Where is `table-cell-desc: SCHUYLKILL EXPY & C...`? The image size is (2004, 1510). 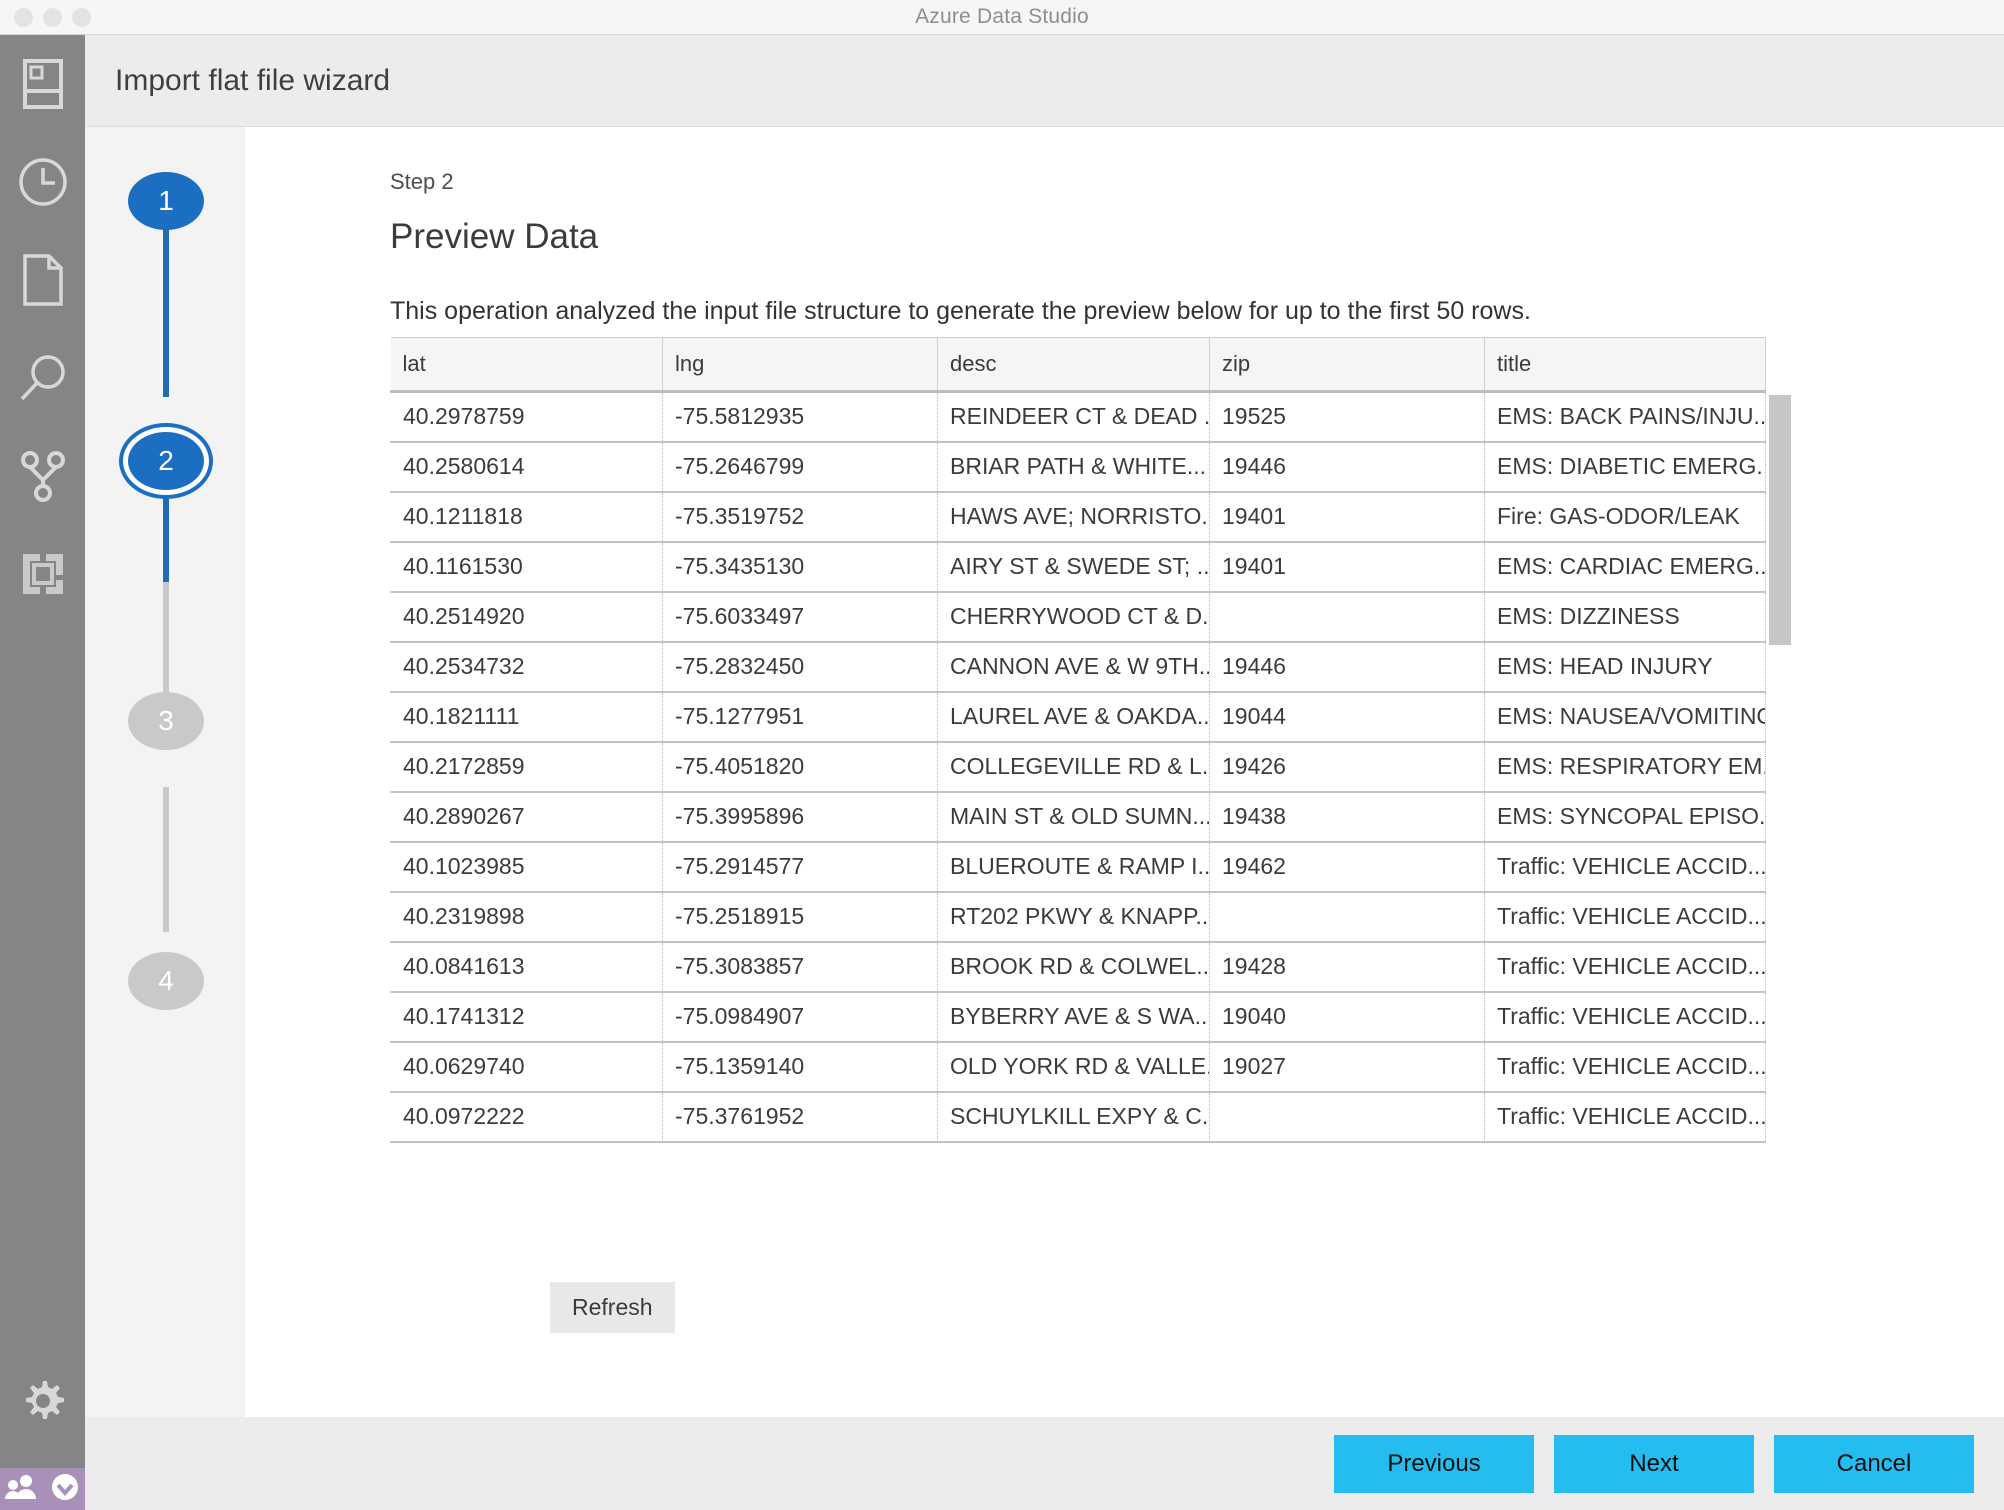
table-cell-desc: SCHUYLKILL EXPY & C... is located at coordinates (1073, 1117).